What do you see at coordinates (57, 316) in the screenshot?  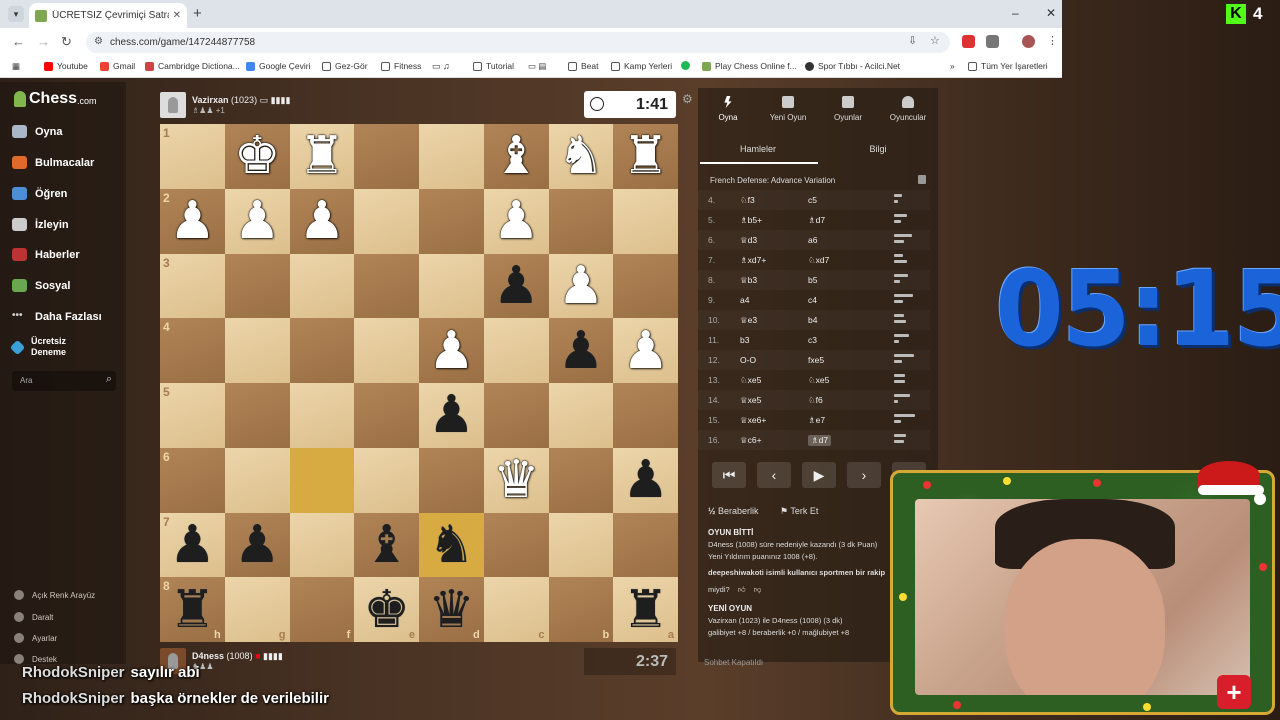 I see `sidebar-item-more: ••• Daha Fazlası` at bounding box center [57, 316].